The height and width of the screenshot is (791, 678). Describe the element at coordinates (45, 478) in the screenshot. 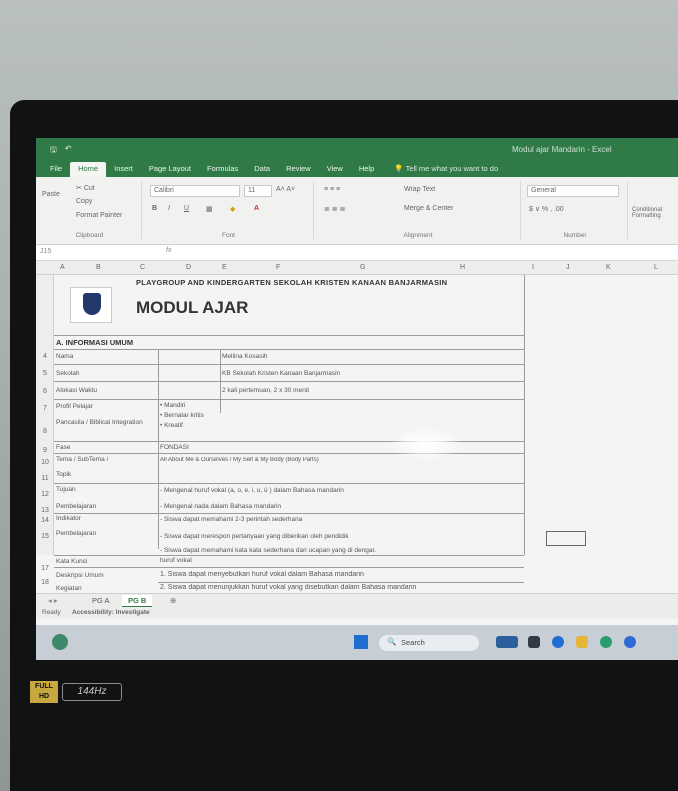

I see `row-number: 11` at that location.